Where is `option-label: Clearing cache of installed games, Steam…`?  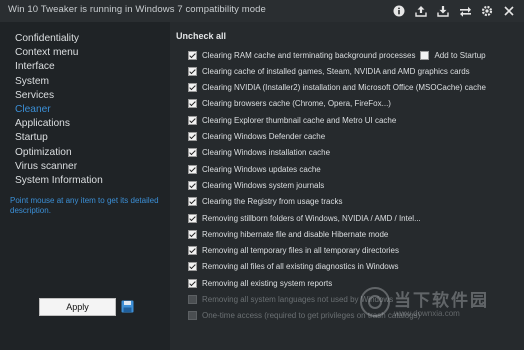
option-label: Clearing cache of installed games, Steam… is located at coordinates (336, 71).